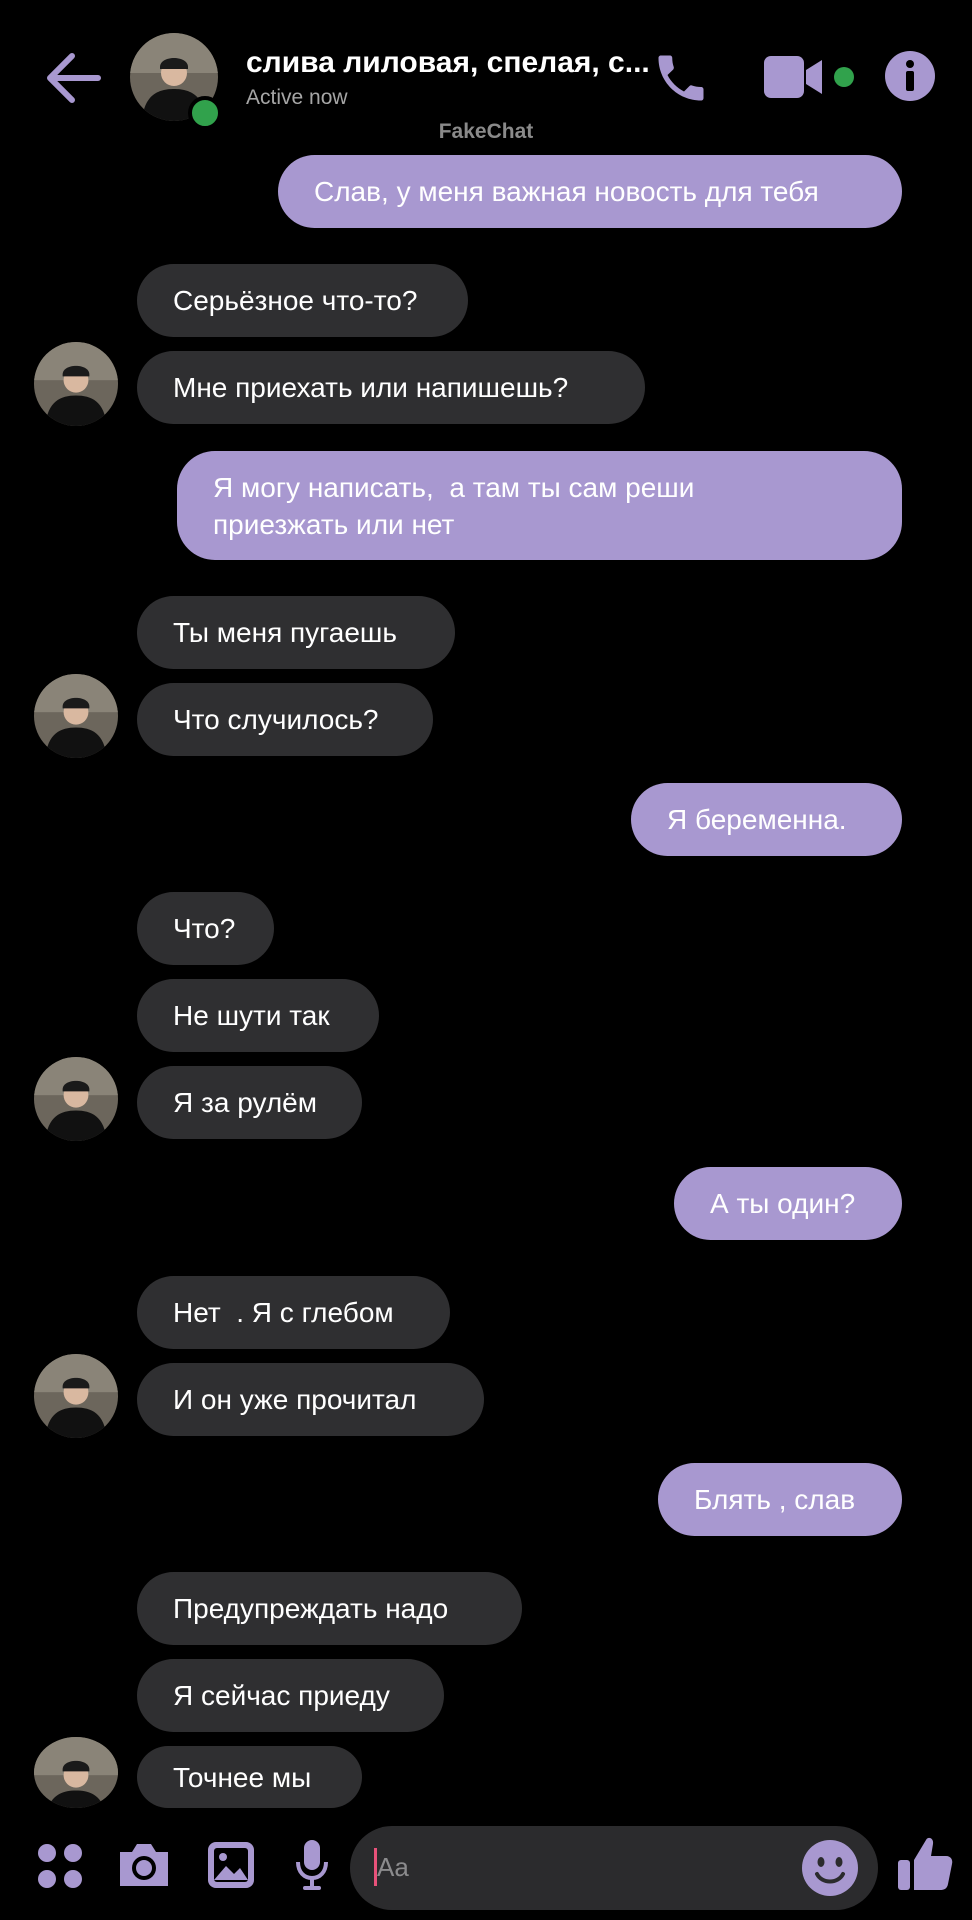 The image size is (972, 1920). Describe the element at coordinates (312, 1865) in the screenshot. I see `microphone-icon` at that location.